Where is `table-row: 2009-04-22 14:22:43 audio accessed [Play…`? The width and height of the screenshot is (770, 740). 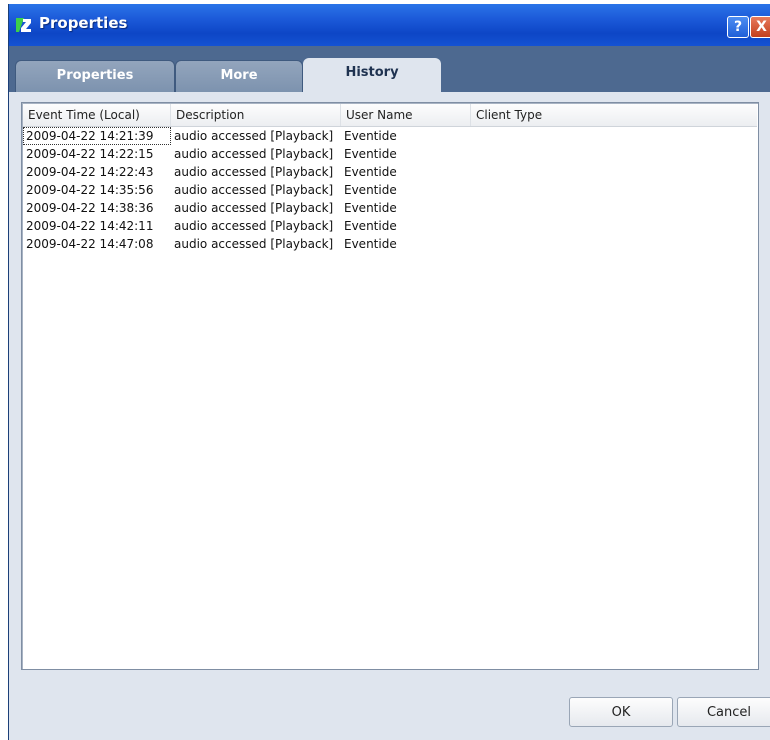
table-row: 2009-04-22 14:22:43 audio accessed [Play… is located at coordinates (390, 172).